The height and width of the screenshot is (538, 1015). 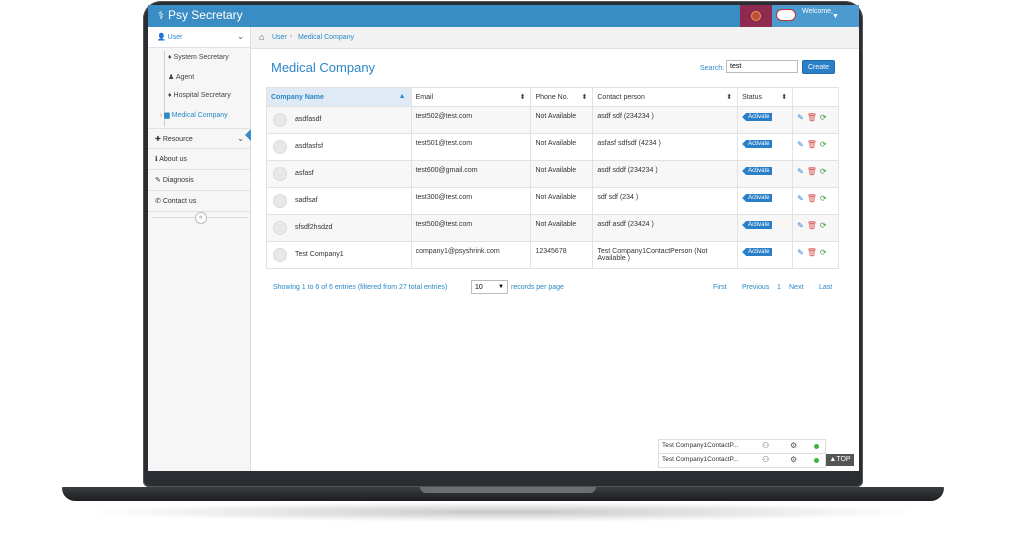 What do you see at coordinates (471, 120) in the screenshot?
I see `cell-email: test502@test.com` at bounding box center [471, 120].